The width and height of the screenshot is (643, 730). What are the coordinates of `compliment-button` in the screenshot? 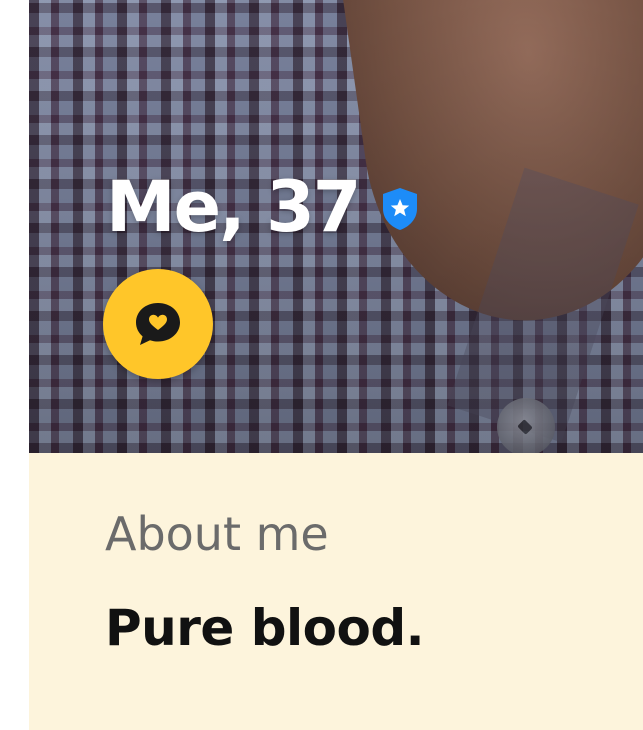 It's located at (158, 324).